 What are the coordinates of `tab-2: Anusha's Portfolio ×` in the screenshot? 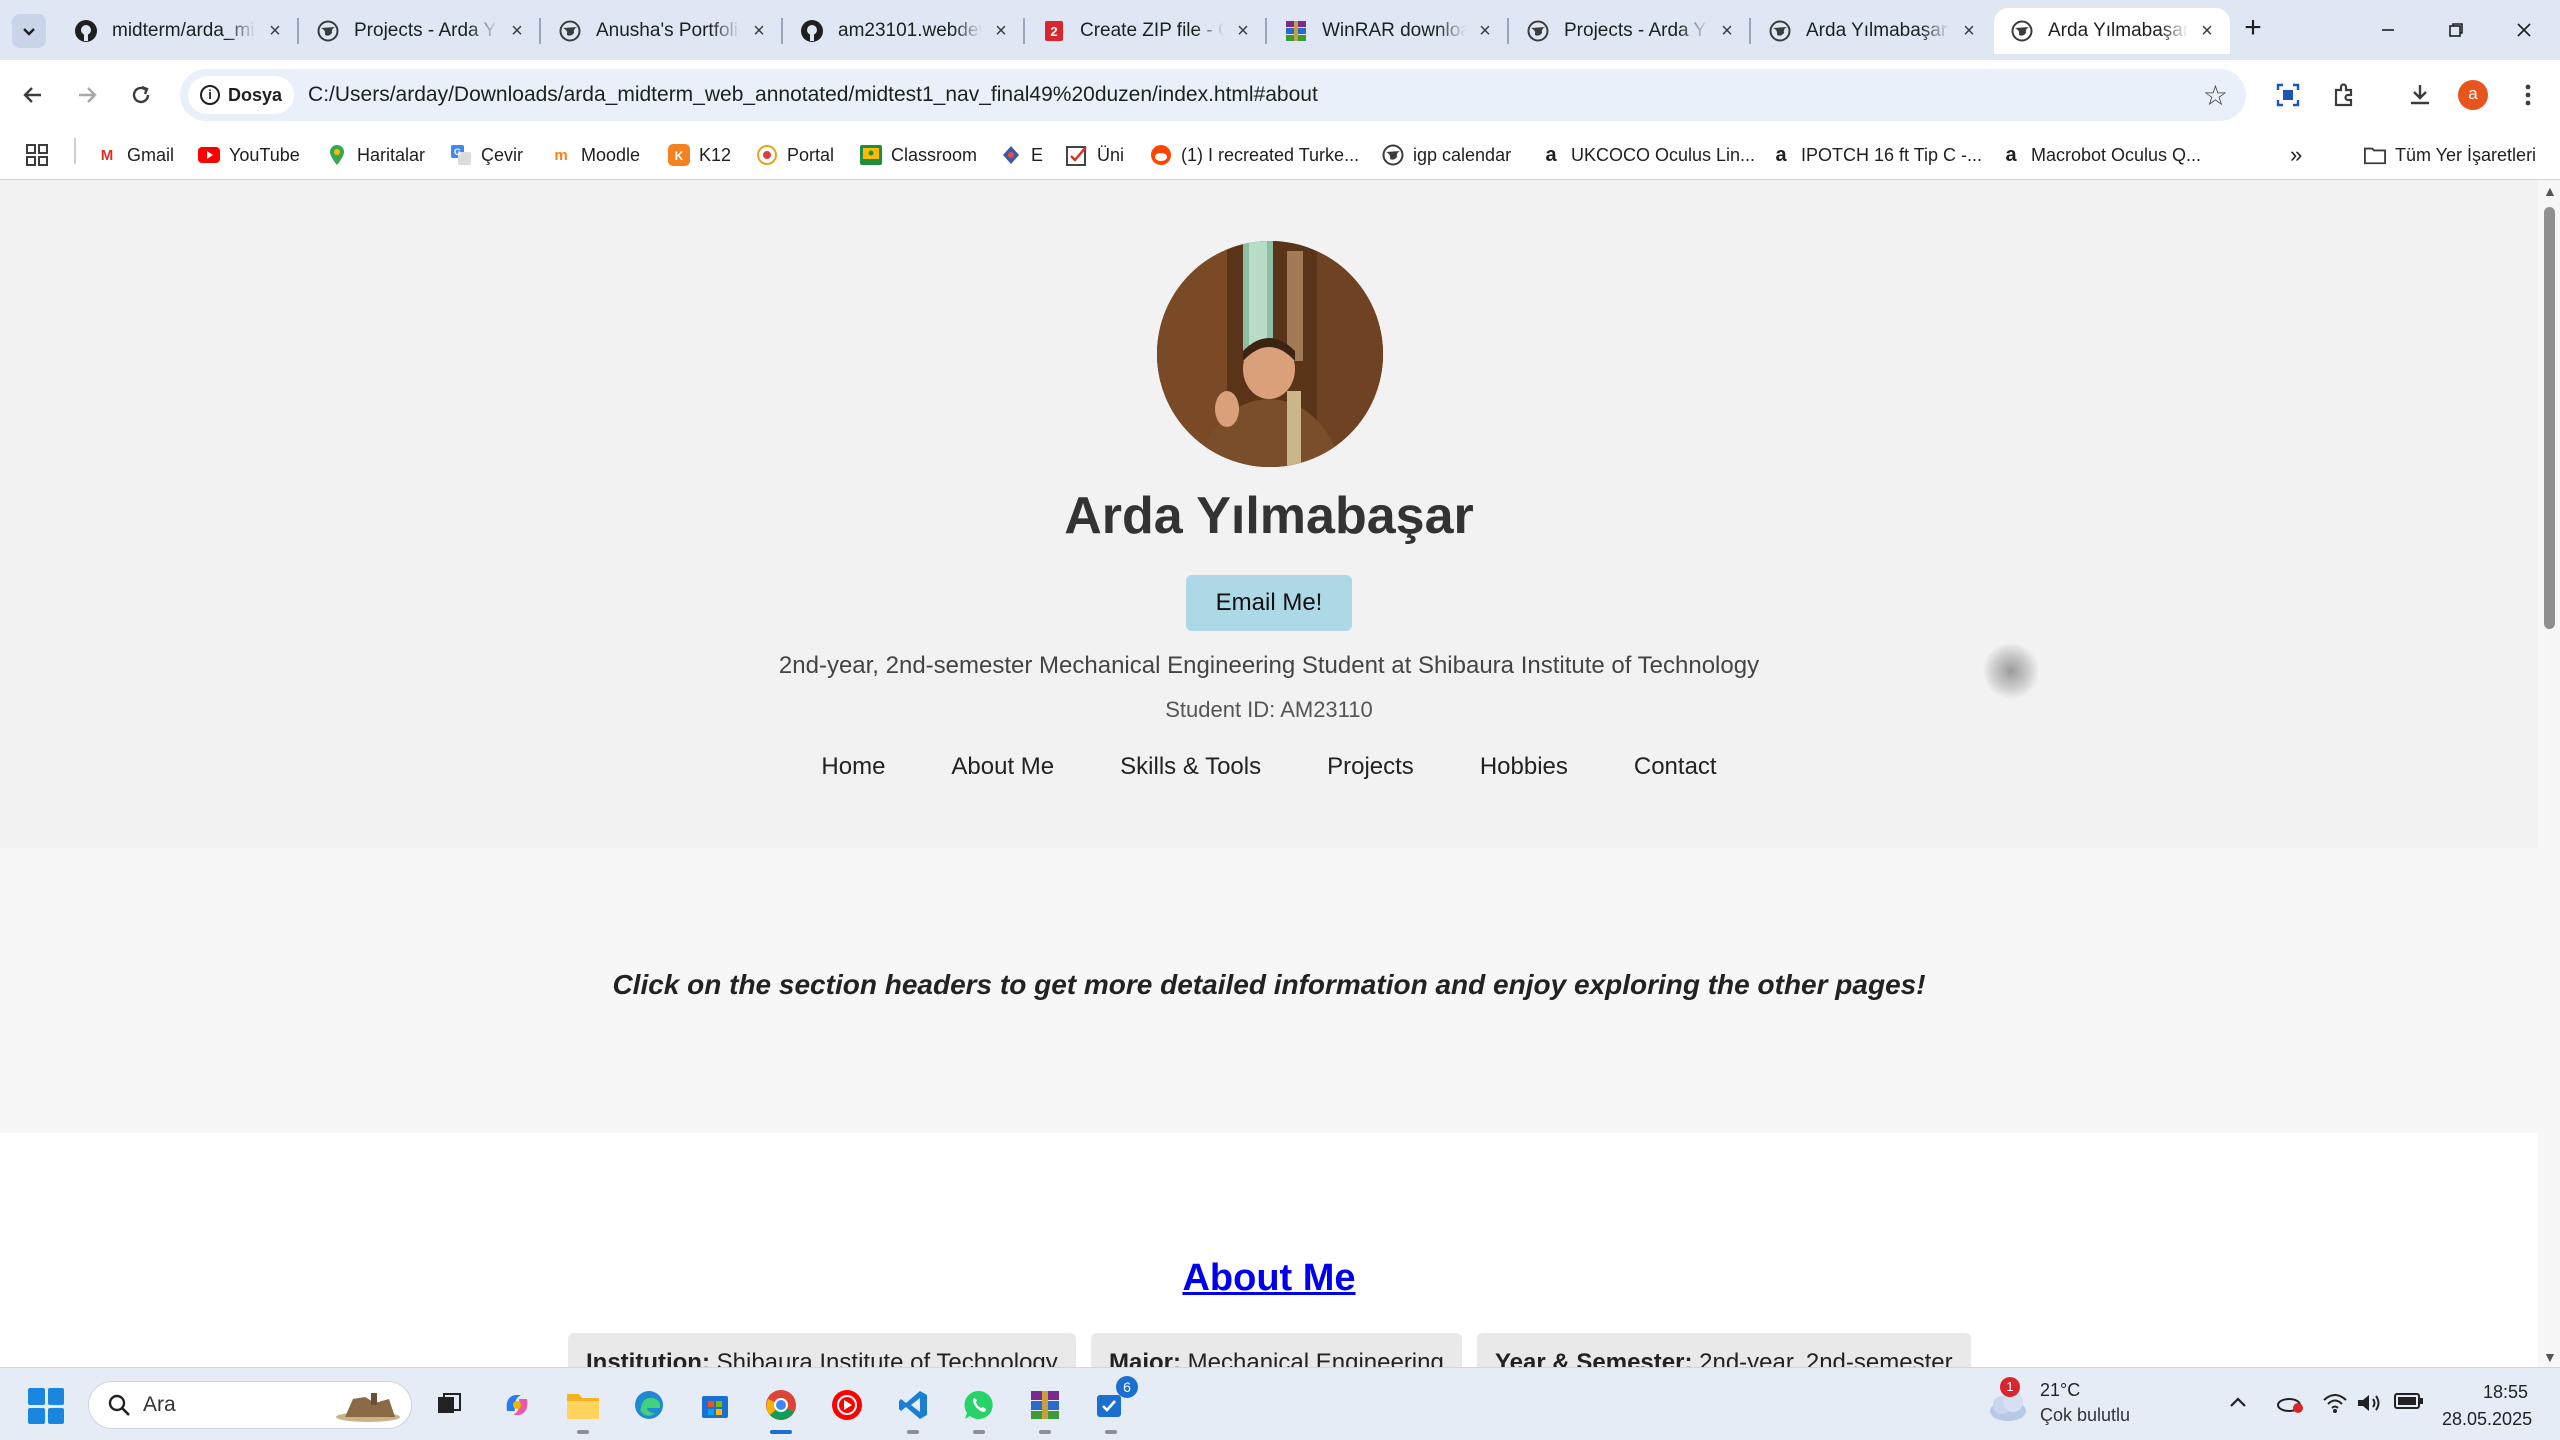 It's located at (662, 31).